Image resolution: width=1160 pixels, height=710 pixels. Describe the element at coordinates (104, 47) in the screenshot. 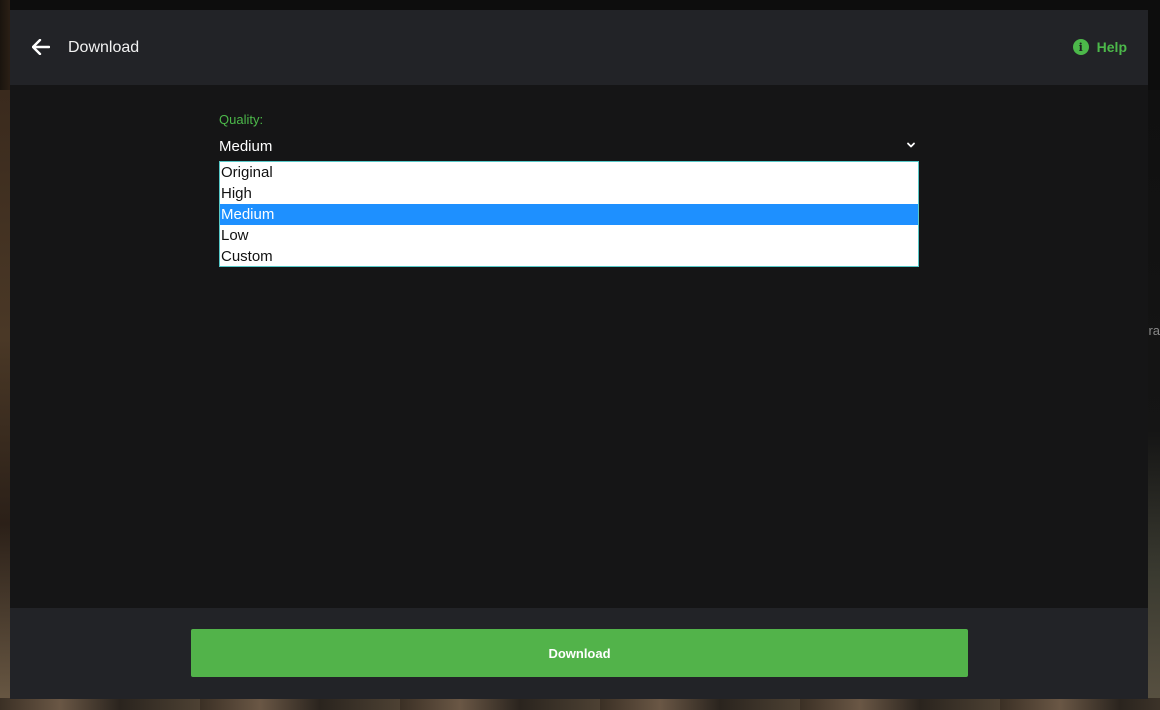

I see `dialog-title: Download` at that location.